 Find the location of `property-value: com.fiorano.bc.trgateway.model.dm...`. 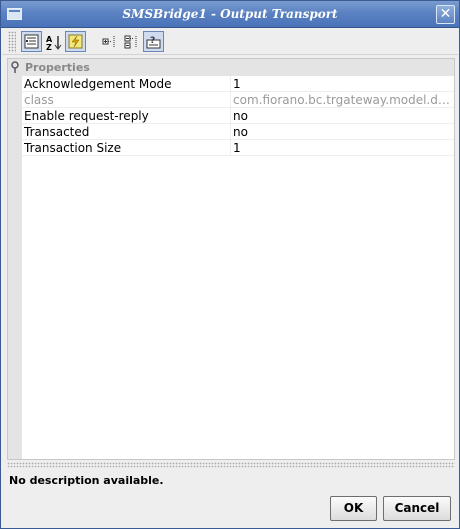

property-value: com.fiorano.bc.trgateway.model.dm... is located at coordinates (343, 100).